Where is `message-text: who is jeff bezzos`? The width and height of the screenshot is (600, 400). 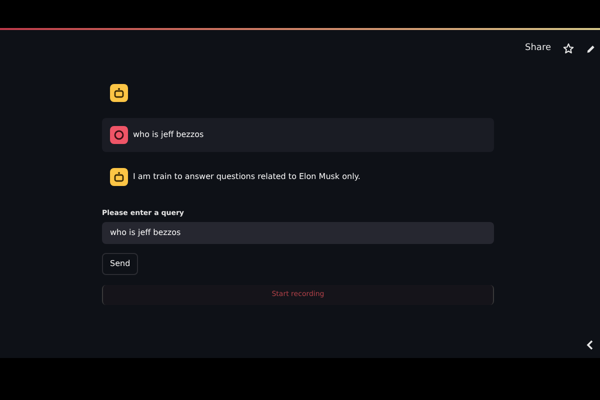
message-text: who is jeff bezzos is located at coordinates (168, 135).